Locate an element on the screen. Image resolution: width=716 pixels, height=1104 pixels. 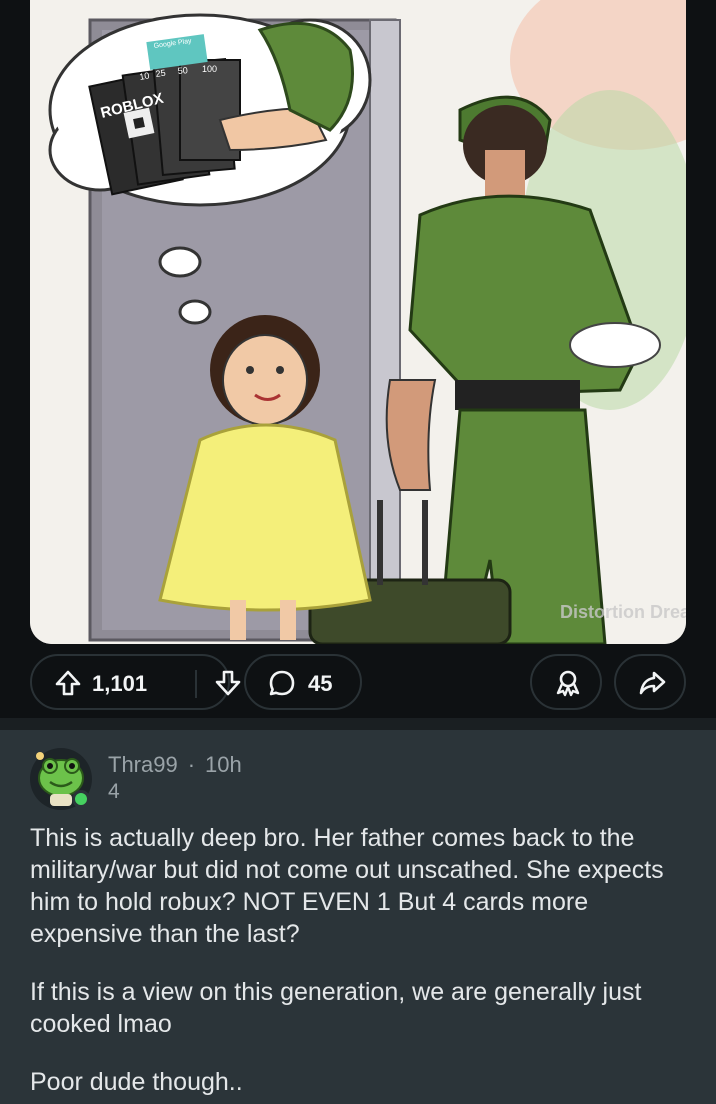
share-arrow-icon is located at coordinates (652, 683).